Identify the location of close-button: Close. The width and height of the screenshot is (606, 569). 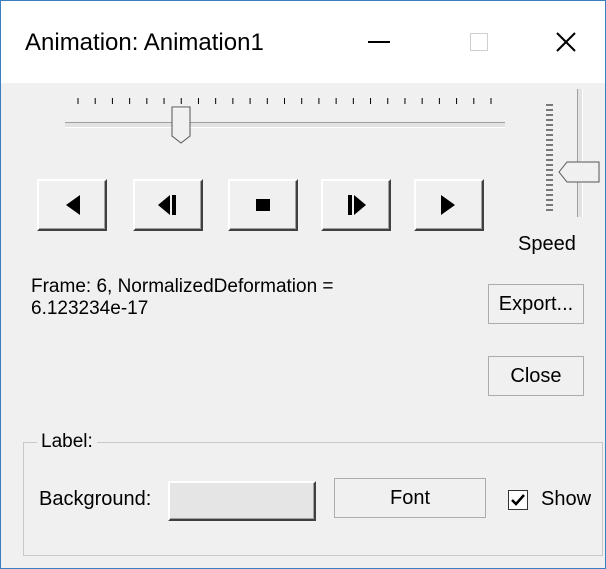
(536, 376).